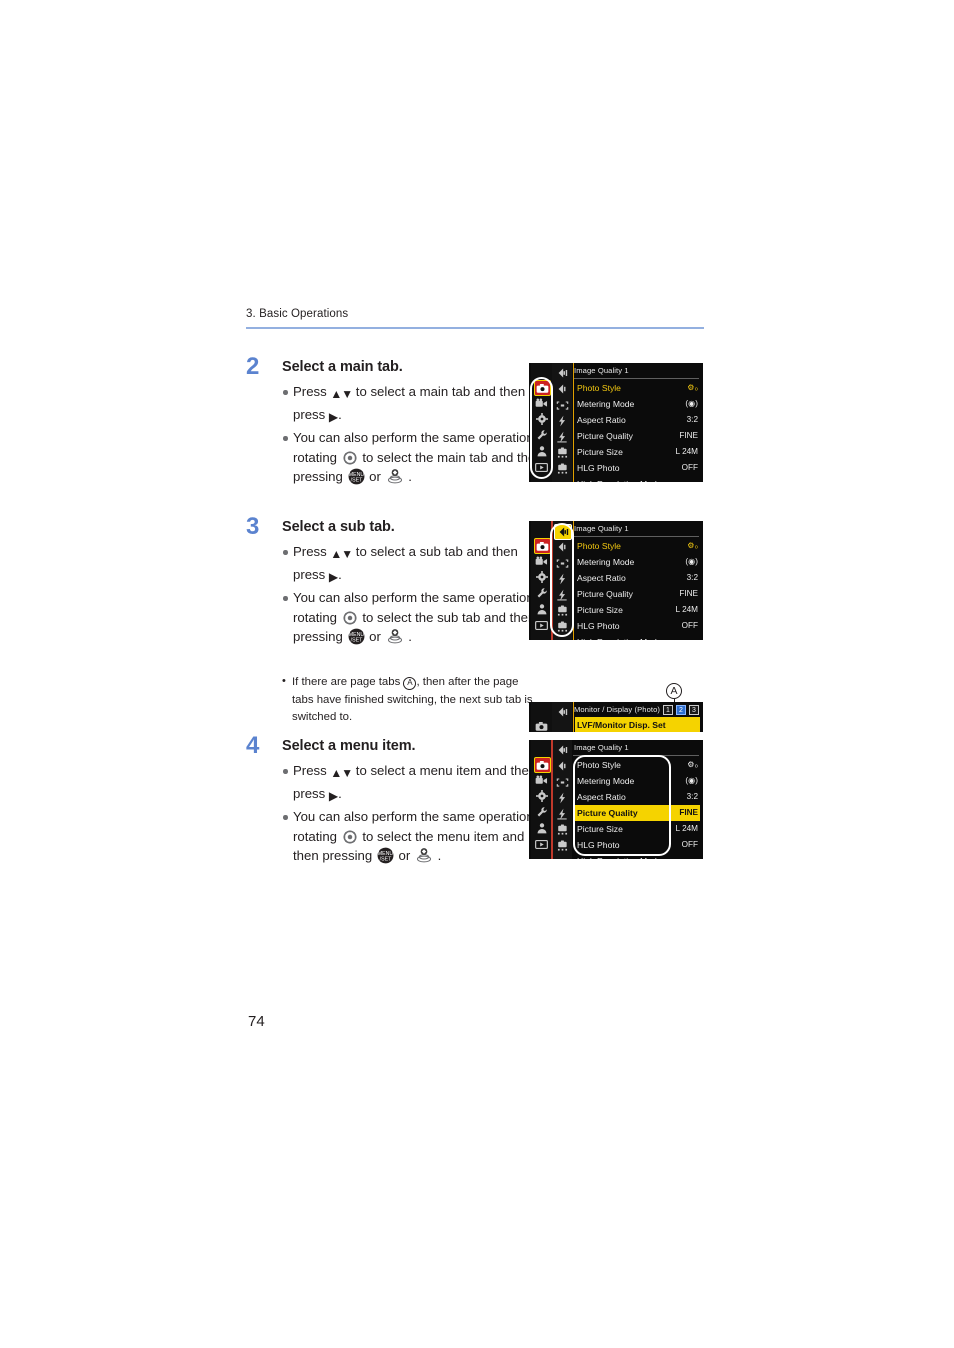 This screenshot has height=1348, width=954. Describe the element at coordinates (636, 536) in the screenshot. I see `screen-title-divider` at that location.